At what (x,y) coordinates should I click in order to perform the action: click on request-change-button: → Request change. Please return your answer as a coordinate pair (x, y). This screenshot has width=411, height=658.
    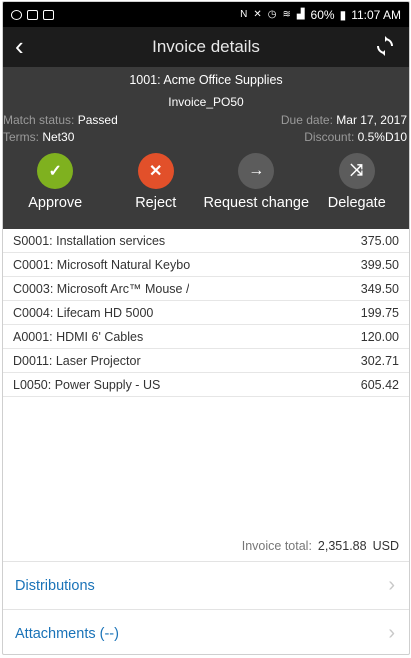
    Looking at the image, I should click on (256, 182).